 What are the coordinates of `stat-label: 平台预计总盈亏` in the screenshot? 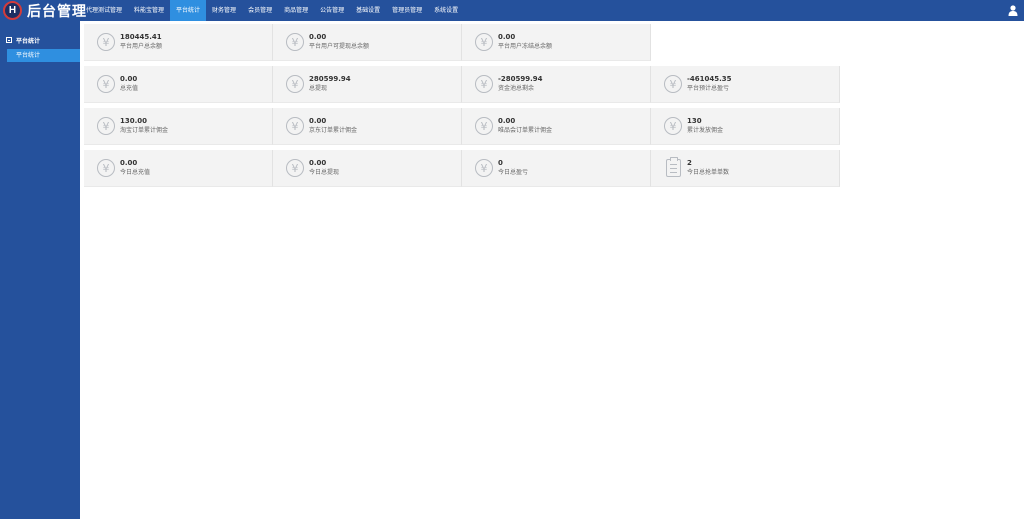 It's located at (708, 88).